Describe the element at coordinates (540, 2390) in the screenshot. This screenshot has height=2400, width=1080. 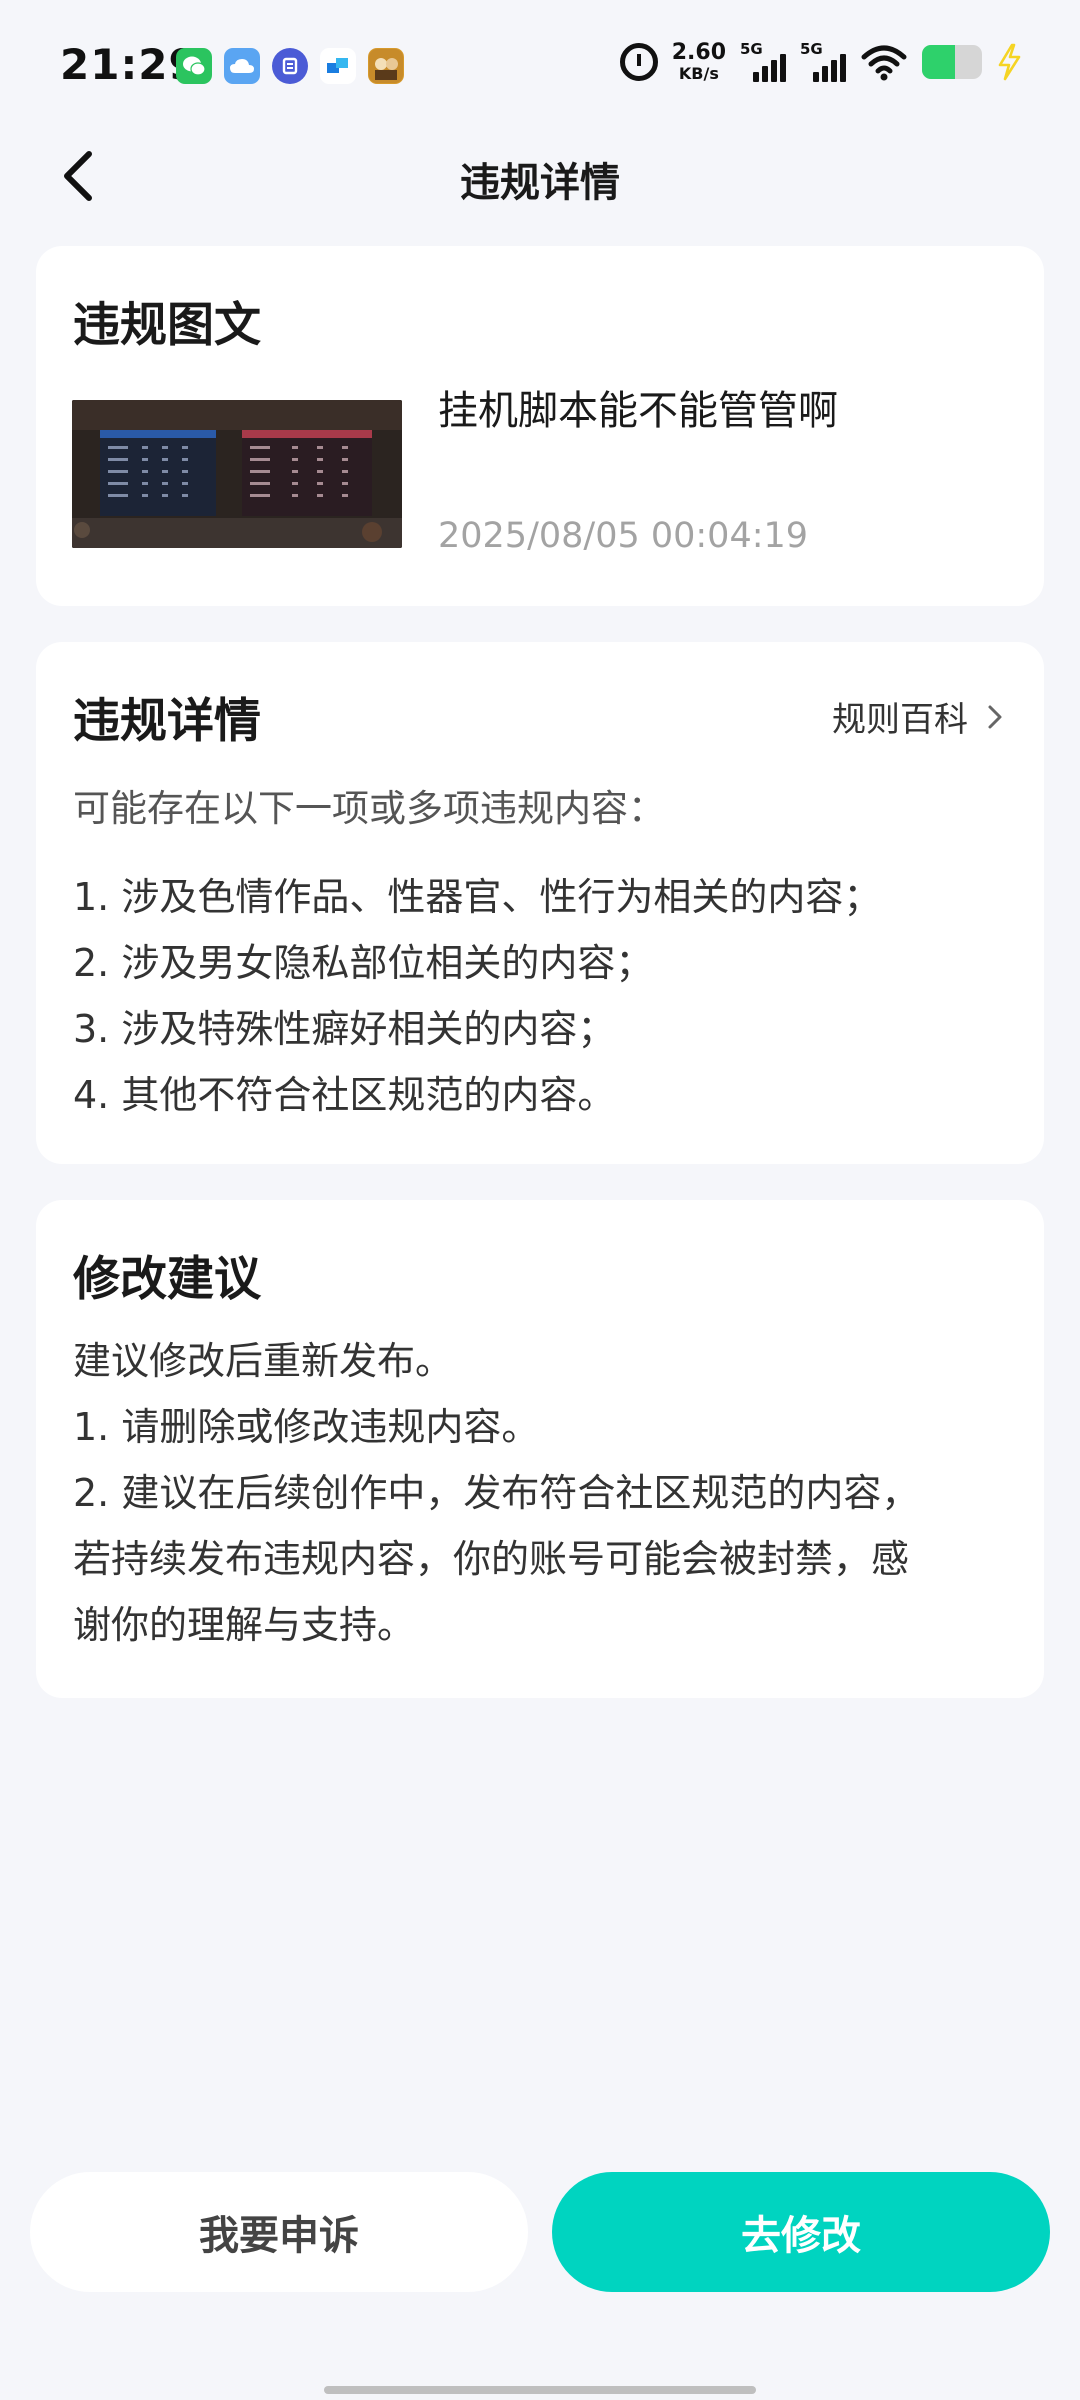
I see `home-indicator` at that location.